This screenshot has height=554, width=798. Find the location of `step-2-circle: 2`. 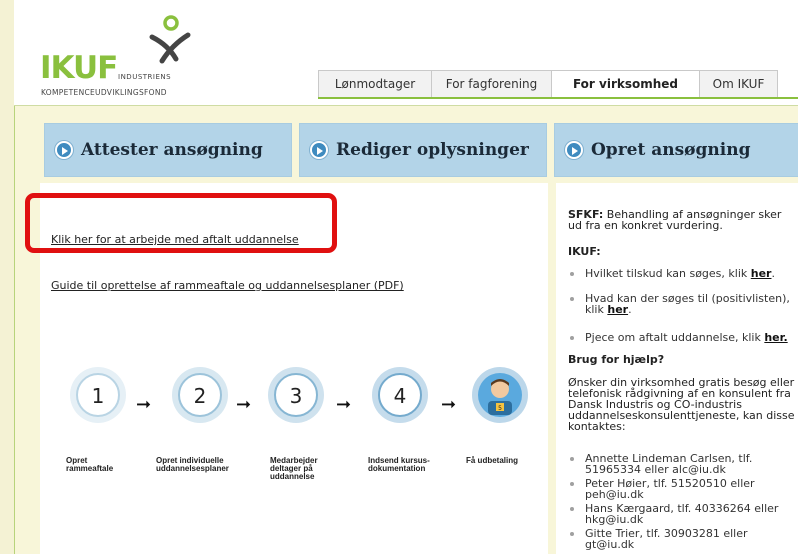

step-2-circle: 2 is located at coordinates (200, 395).